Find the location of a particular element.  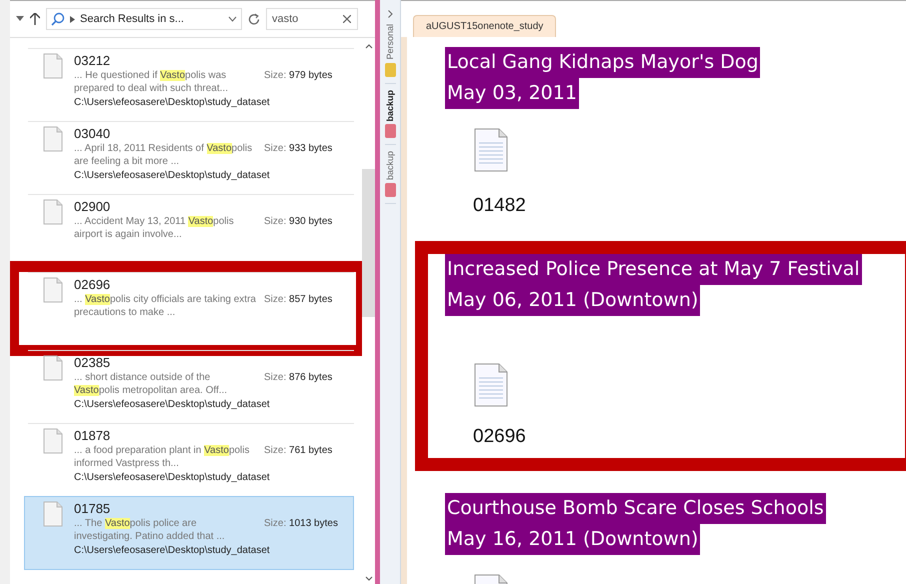

search-result-item: 03212 ... He questioned if Vastopolis was prepared to deal with such threat... Size: 979 bytes C:\Users\efeosasere\Desktop\study_dataset is located at coordinates (191, 84).